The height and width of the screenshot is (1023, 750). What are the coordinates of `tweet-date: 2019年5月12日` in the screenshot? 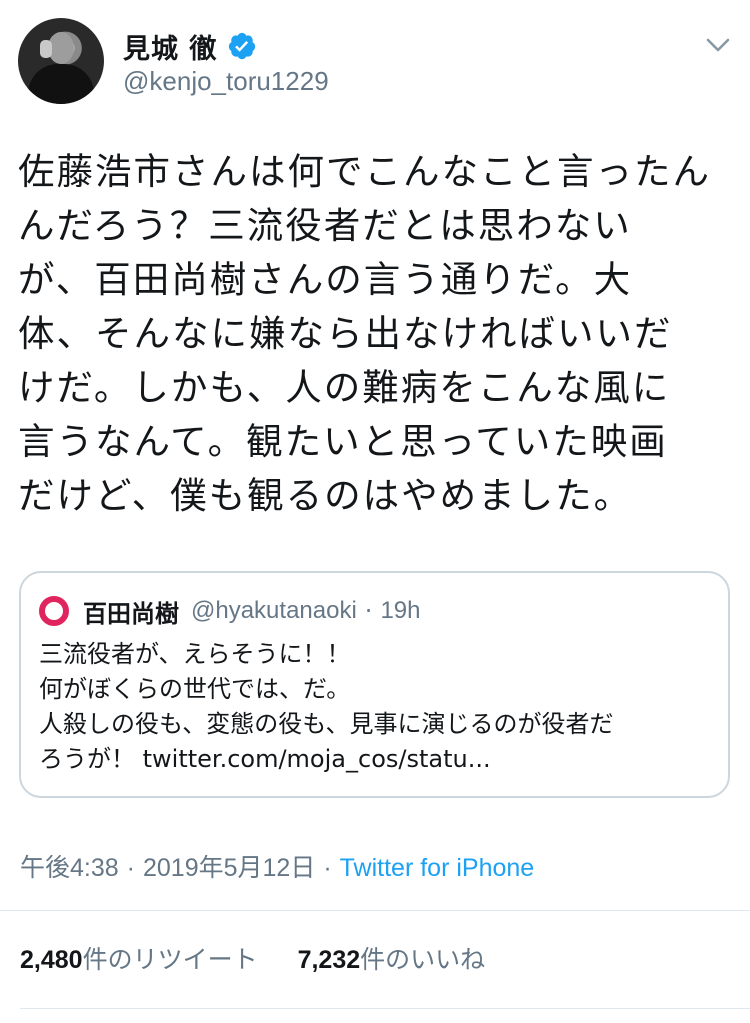 It's located at (229, 868).